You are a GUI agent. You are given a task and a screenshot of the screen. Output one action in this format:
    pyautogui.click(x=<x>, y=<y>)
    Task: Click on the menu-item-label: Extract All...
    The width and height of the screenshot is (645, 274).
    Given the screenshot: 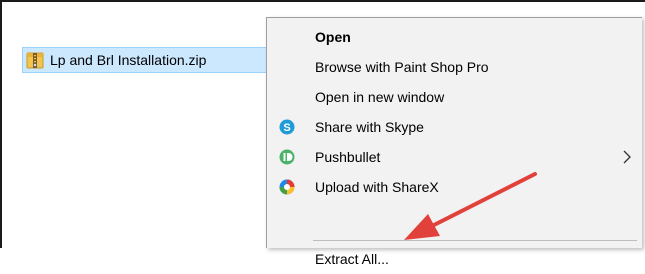 What is the action you would take?
    pyautogui.click(x=352, y=259)
    